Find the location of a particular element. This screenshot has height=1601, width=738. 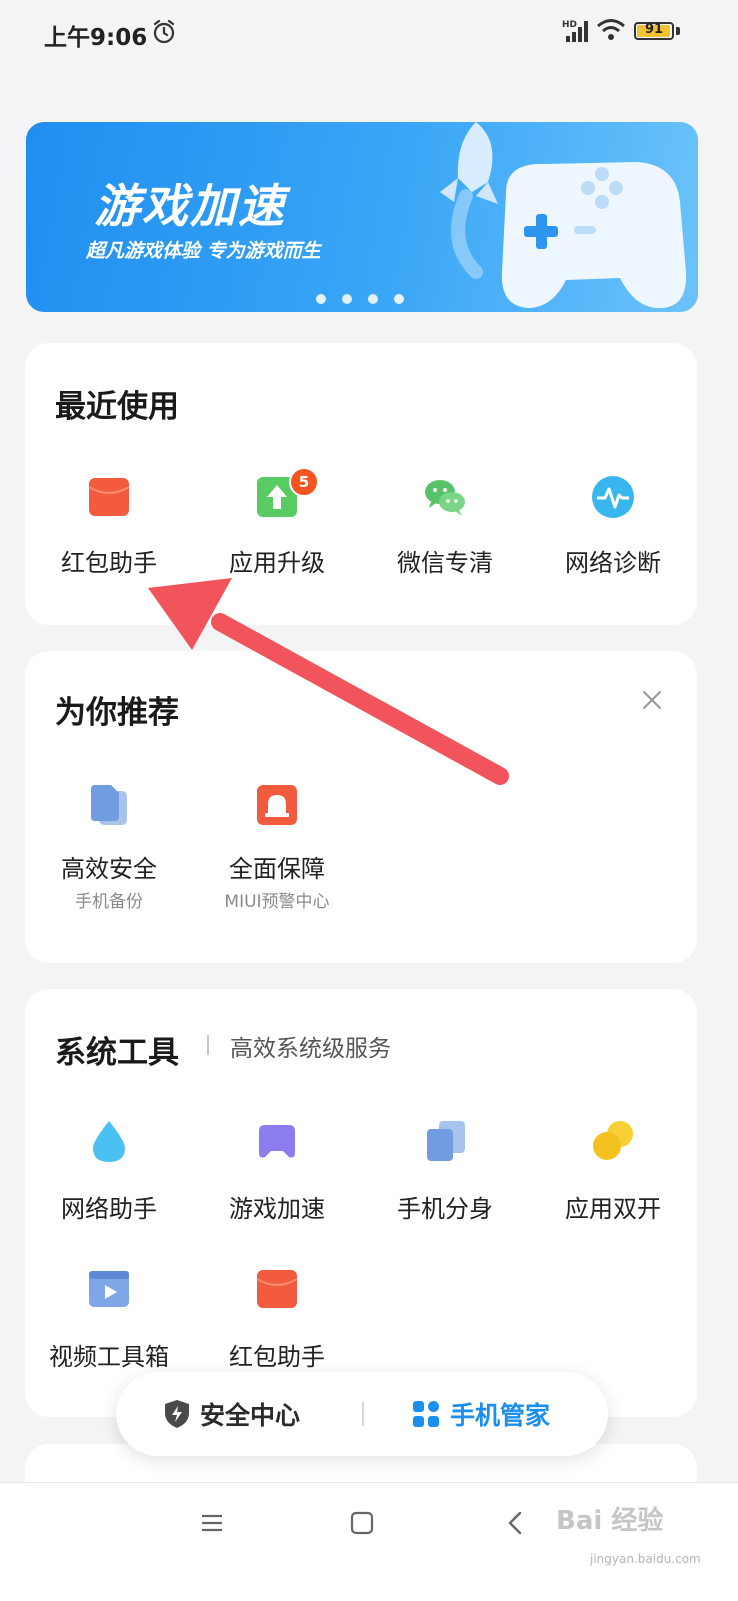

banner-pagination is located at coordinates (360, 299).